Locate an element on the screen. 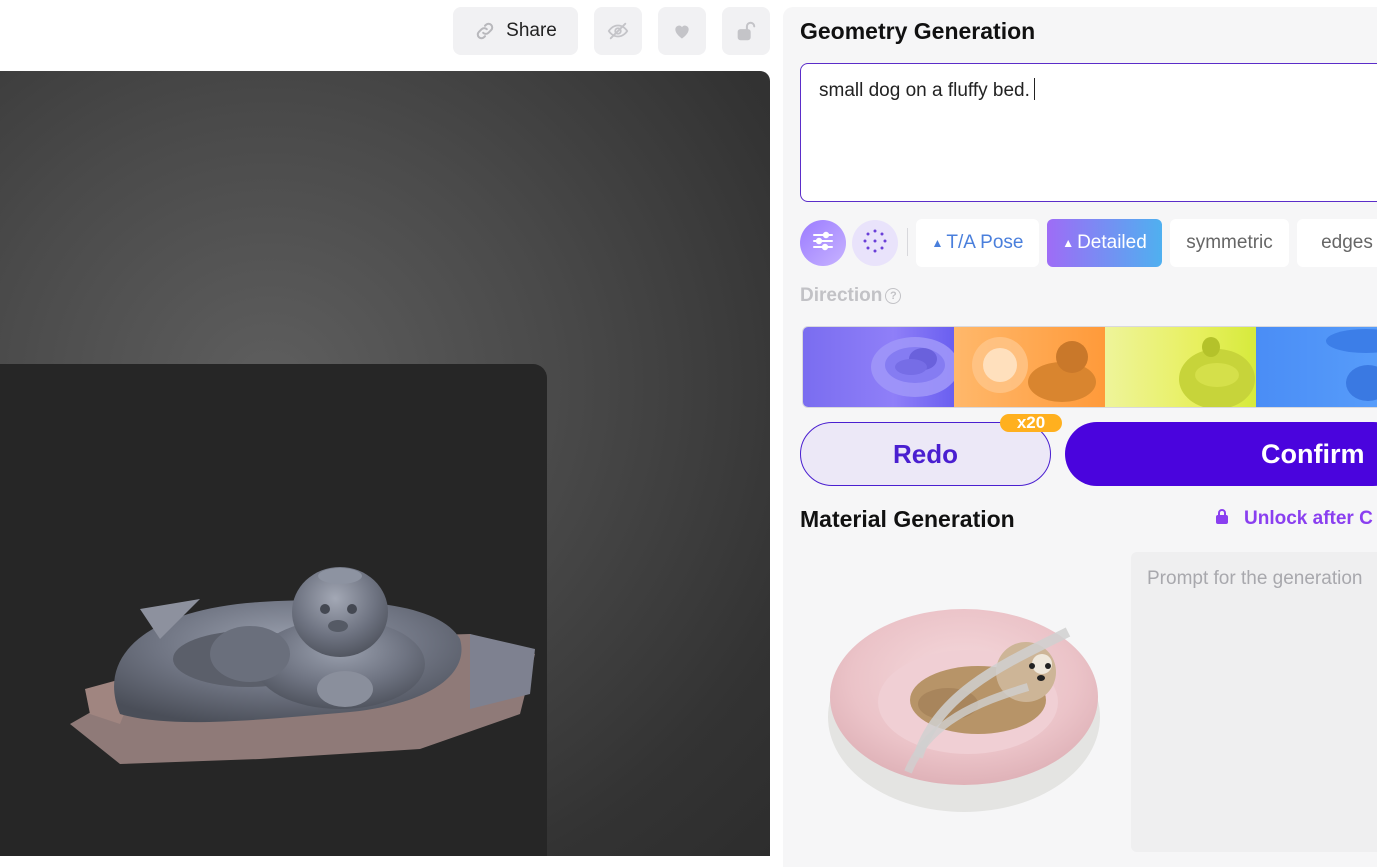  symmetric-chip: symmetric is located at coordinates (1229, 243).